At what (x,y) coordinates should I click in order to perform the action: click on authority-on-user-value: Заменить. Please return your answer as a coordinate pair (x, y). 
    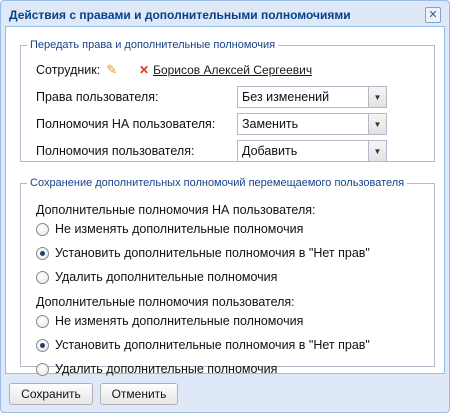
    Looking at the image, I should click on (270, 124).